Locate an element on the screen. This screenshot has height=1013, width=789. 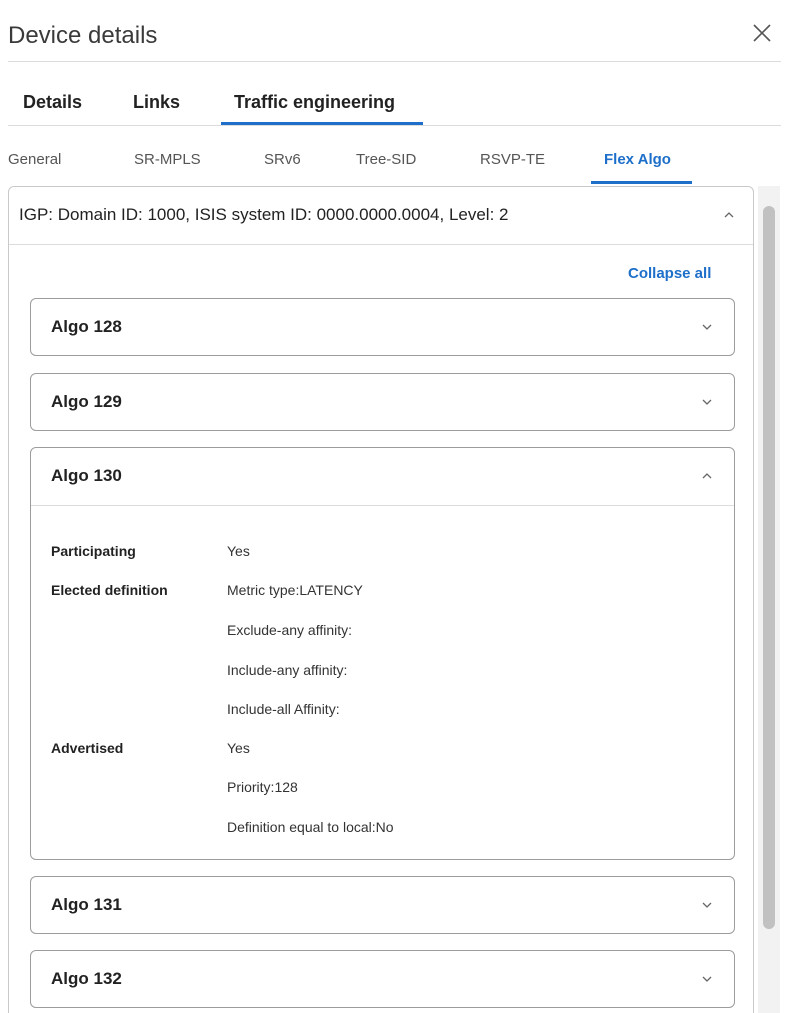
subtab-sr-mpls: SR-MPLS is located at coordinates (167, 159).